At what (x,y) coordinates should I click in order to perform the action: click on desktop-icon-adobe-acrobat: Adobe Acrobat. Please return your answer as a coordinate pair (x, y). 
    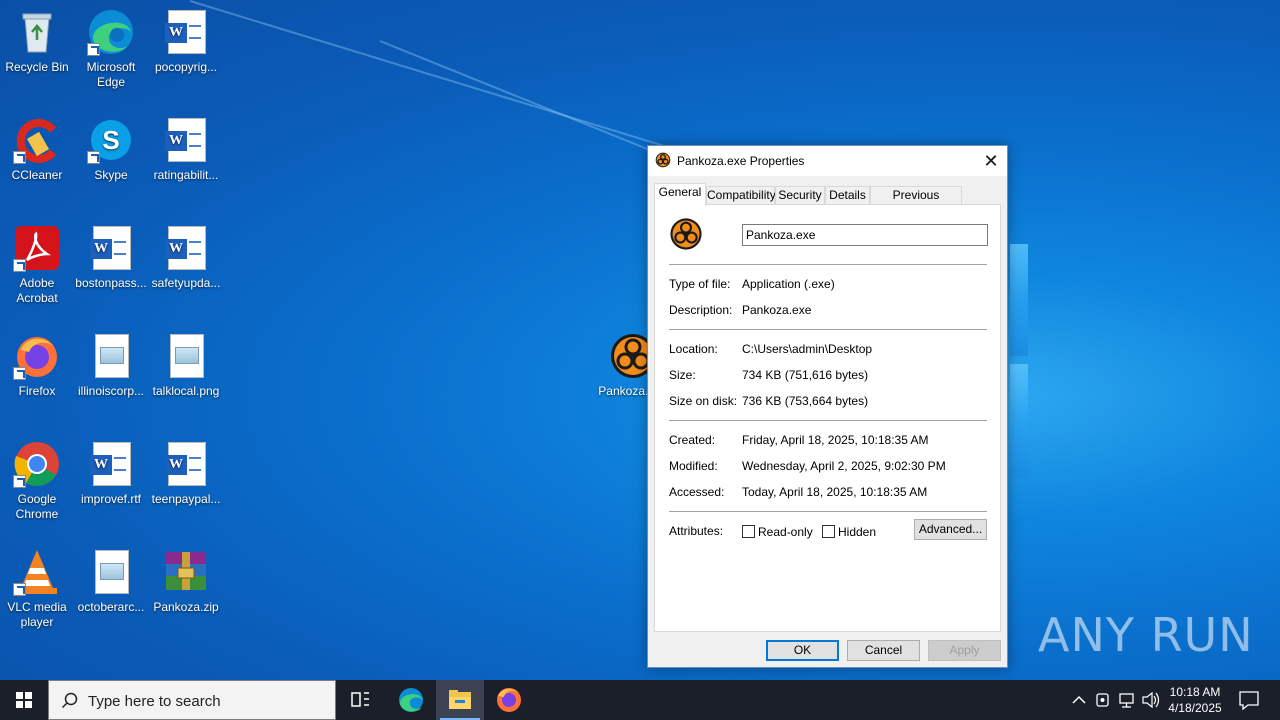
    Looking at the image, I should click on (37, 265).